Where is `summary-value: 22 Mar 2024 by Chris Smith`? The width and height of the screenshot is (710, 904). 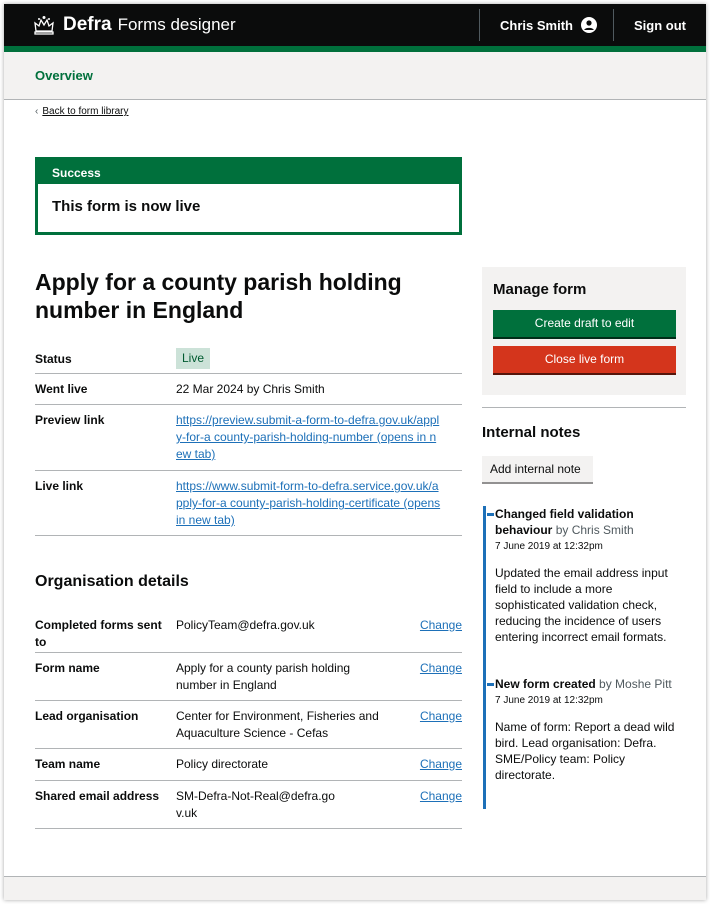 summary-value: 22 Mar 2024 by Chris Smith is located at coordinates (250, 389).